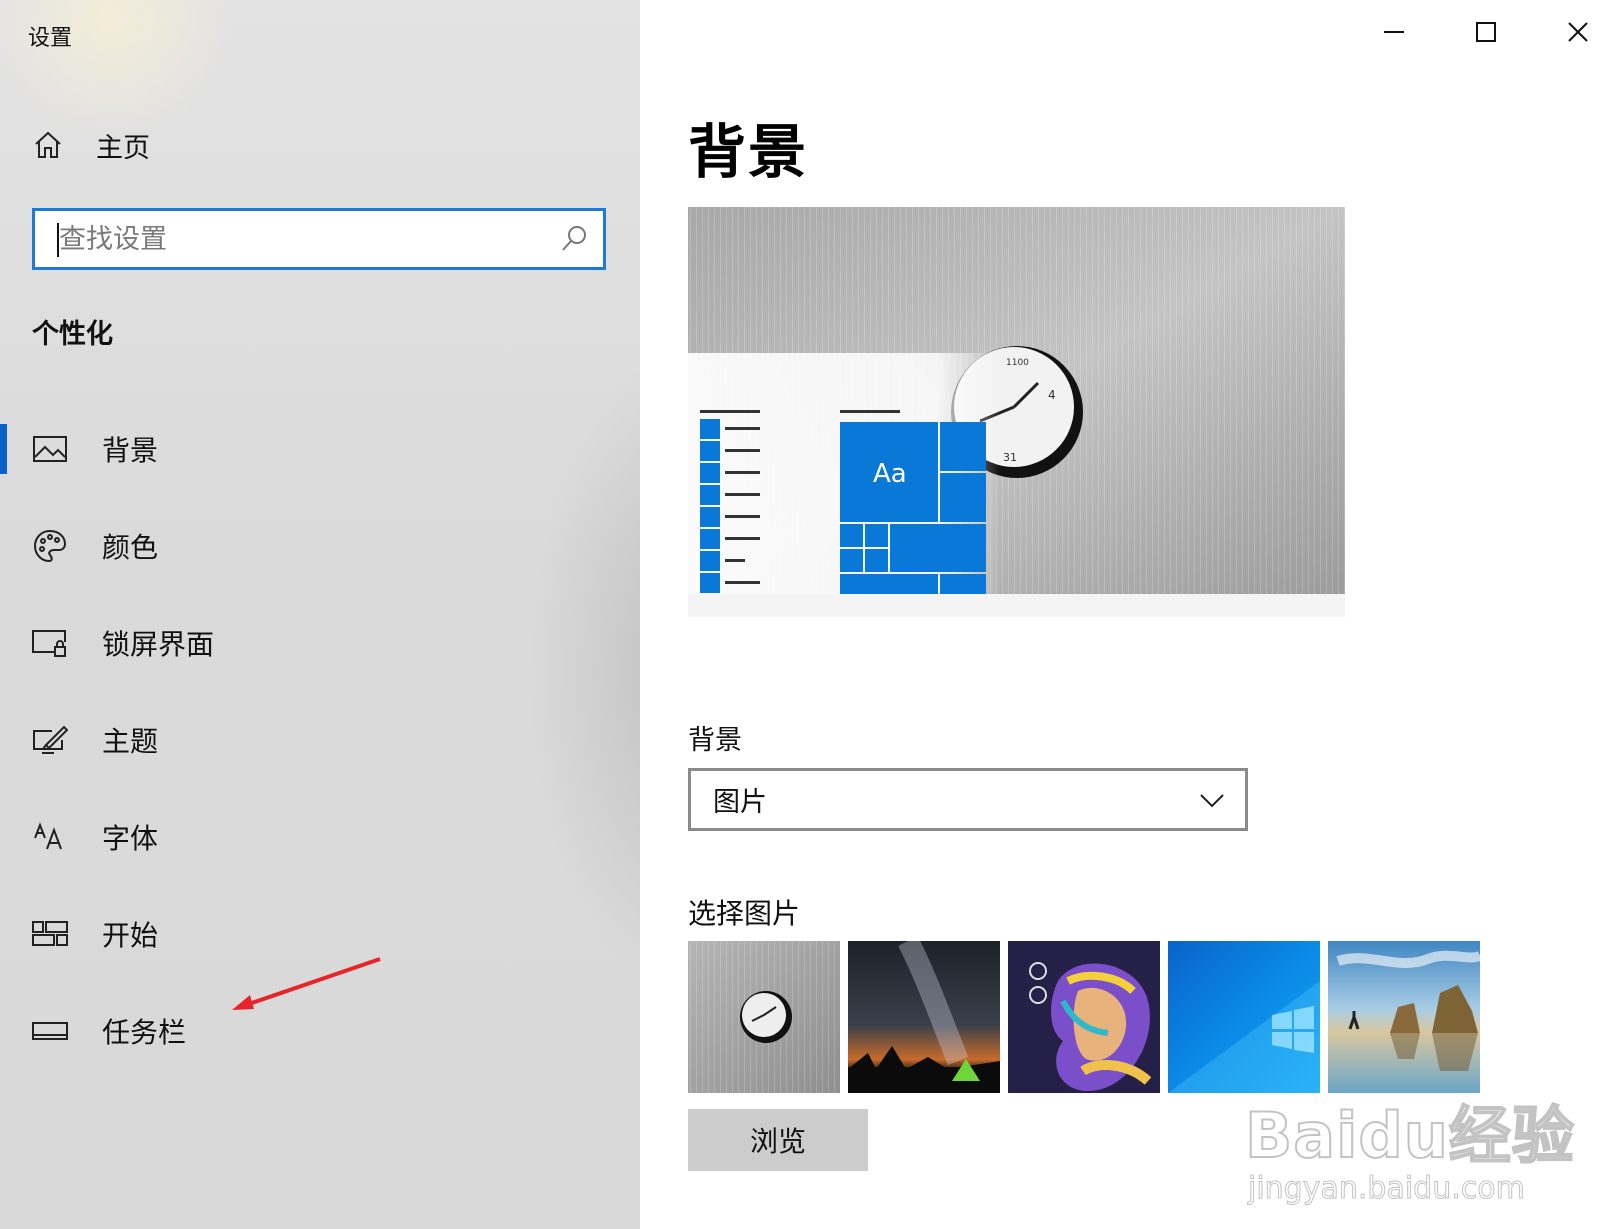 The image size is (1624, 1229). Describe the element at coordinates (778, 1140) in the screenshot. I see `browse-button: 浏览` at that location.